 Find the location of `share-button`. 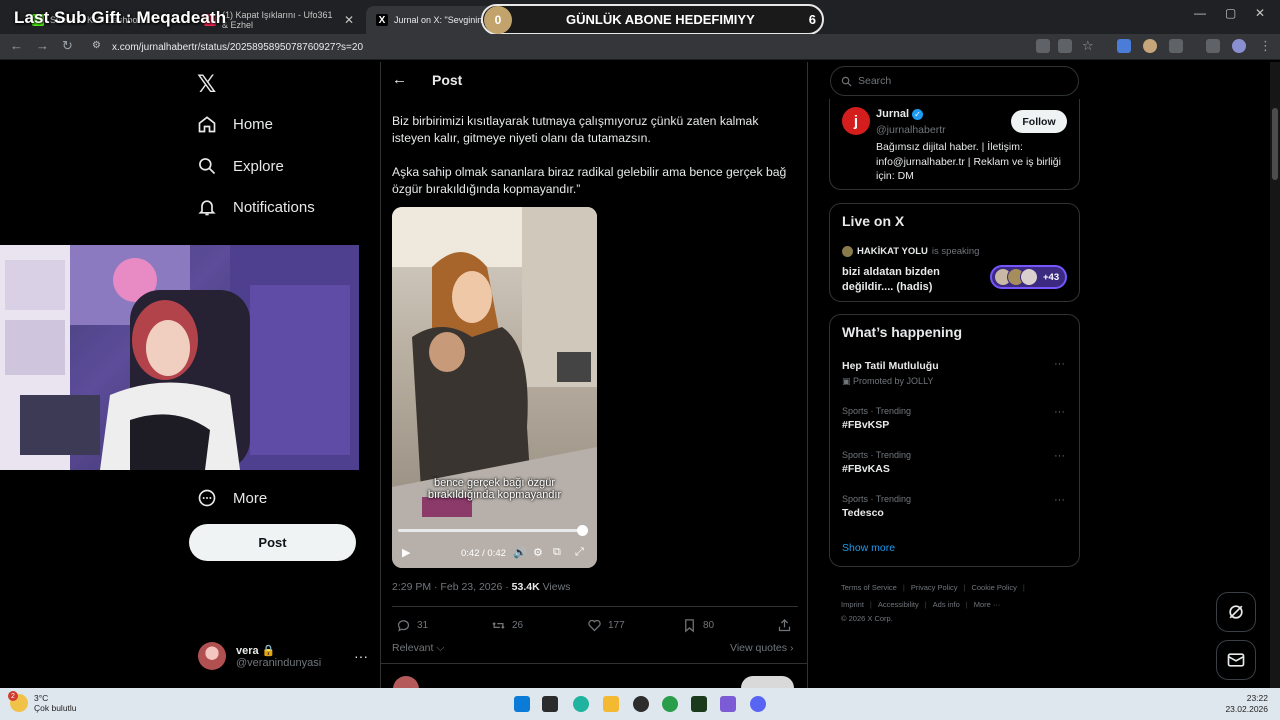

share-button is located at coordinates (784, 625).